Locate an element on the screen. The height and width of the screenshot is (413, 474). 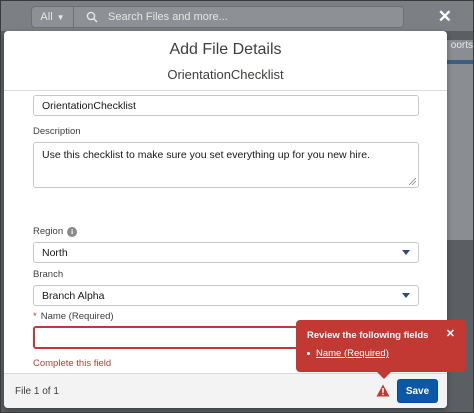
file-count: File 1 of 1 is located at coordinates (37, 391).